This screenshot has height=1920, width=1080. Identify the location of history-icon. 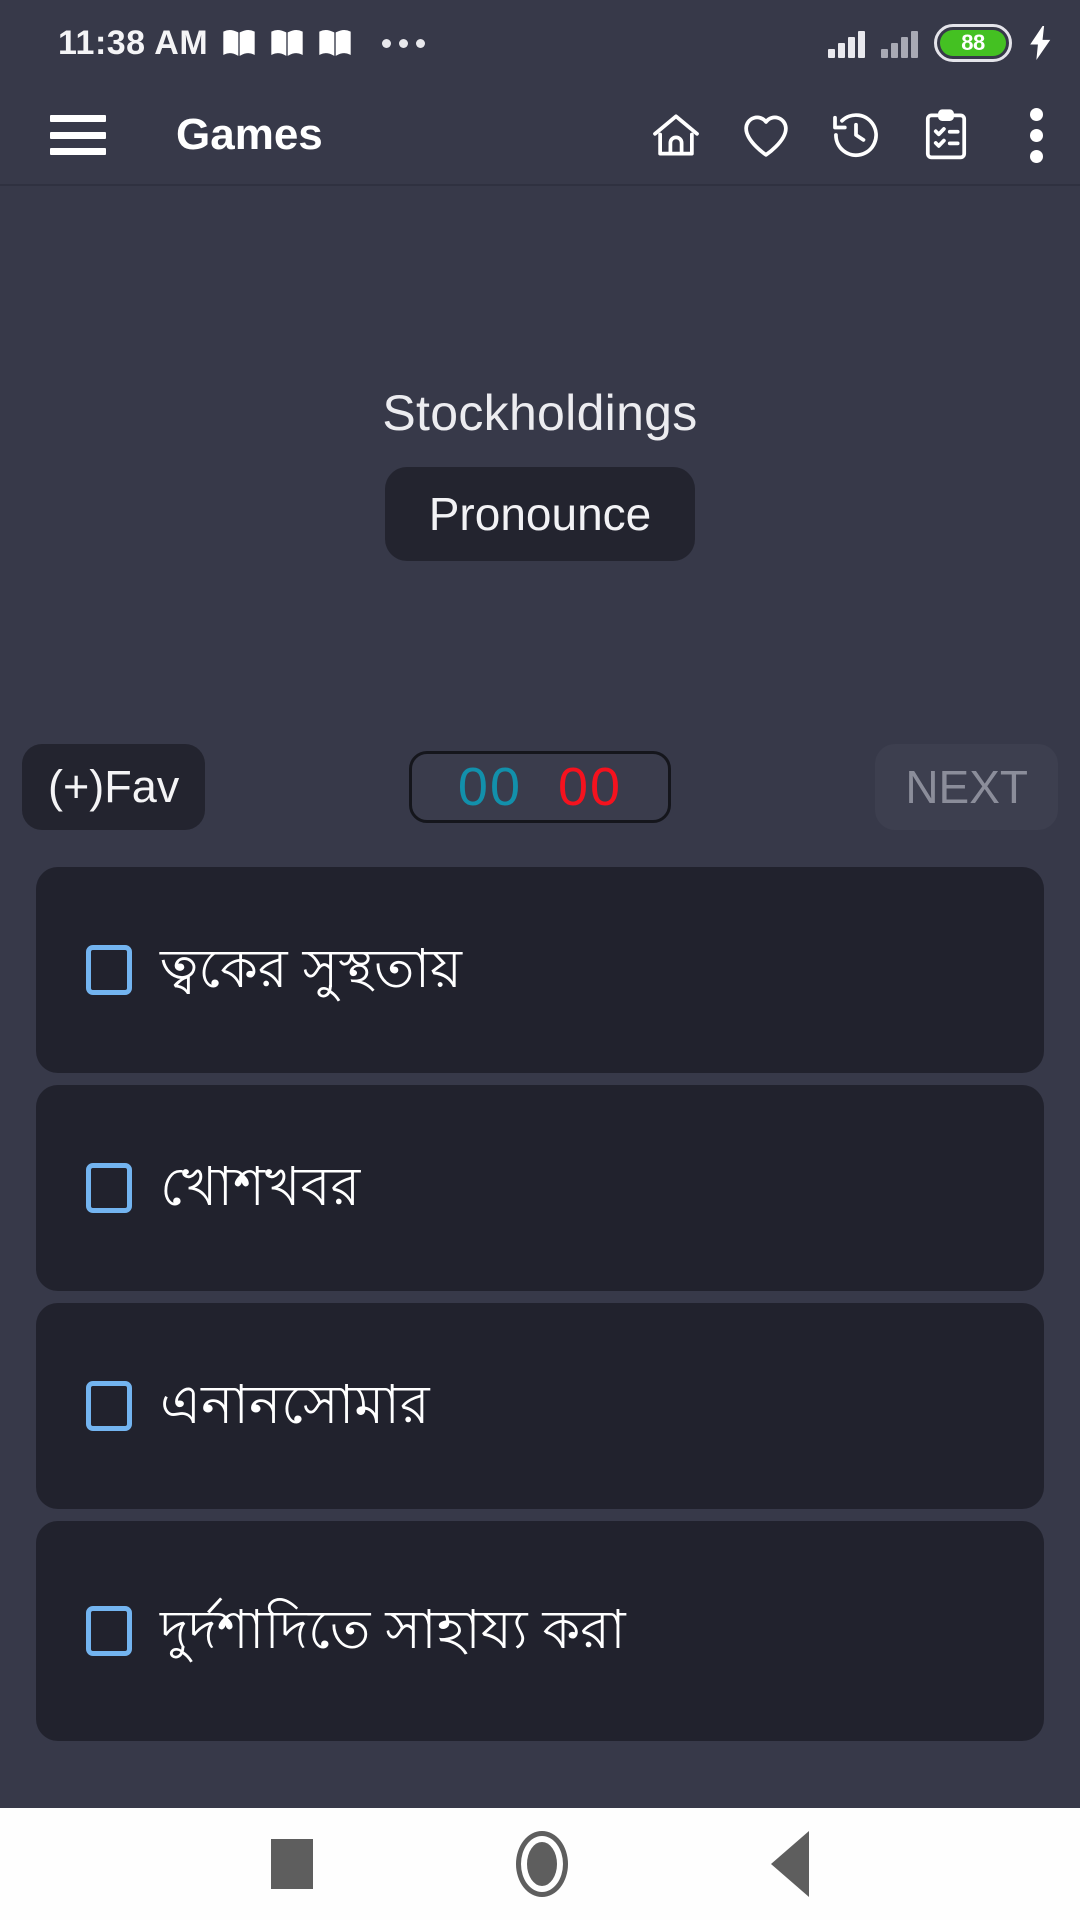
(856, 135).